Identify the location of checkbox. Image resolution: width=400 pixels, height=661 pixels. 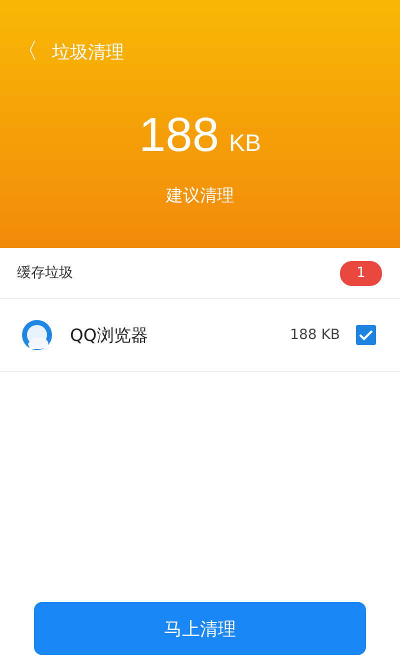
(366, 335).